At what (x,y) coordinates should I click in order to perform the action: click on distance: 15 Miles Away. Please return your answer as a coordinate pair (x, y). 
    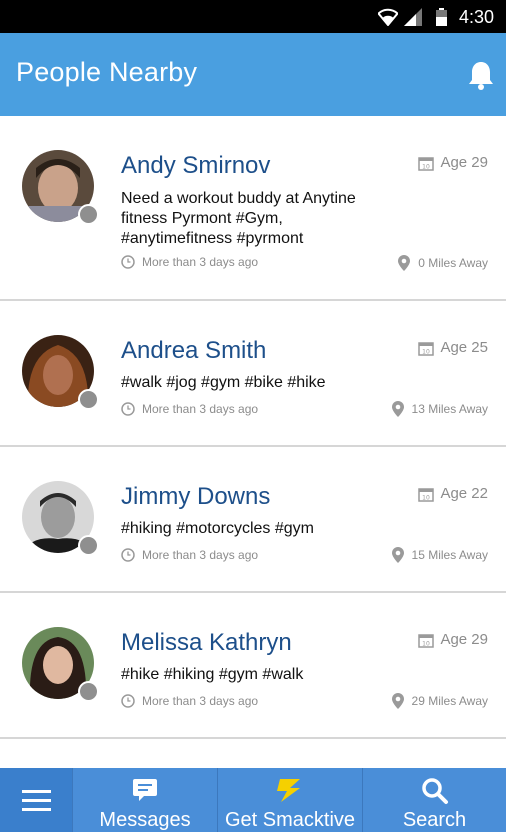
    Looking at the image, I should click on (439, 555).